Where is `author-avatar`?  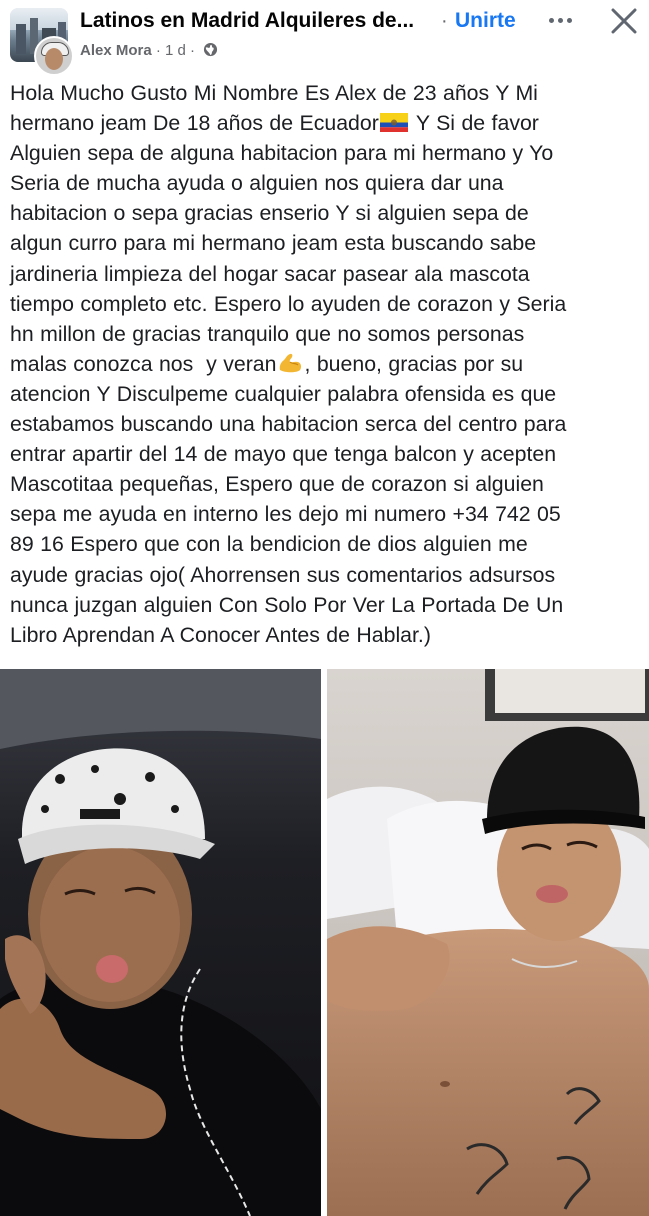
author-avatar is located at coordinates (54, 56).